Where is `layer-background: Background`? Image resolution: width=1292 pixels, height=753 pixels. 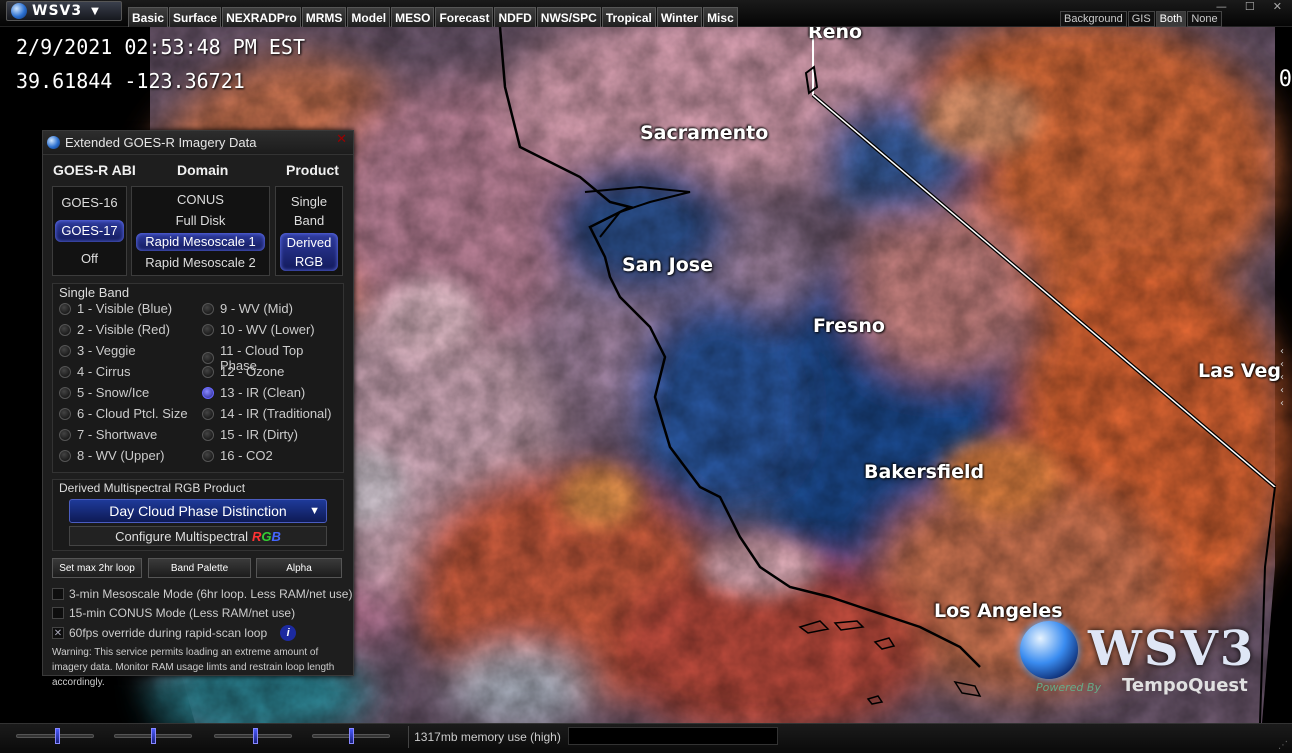
layer-background: Background is located at coordinates (1093, 19).